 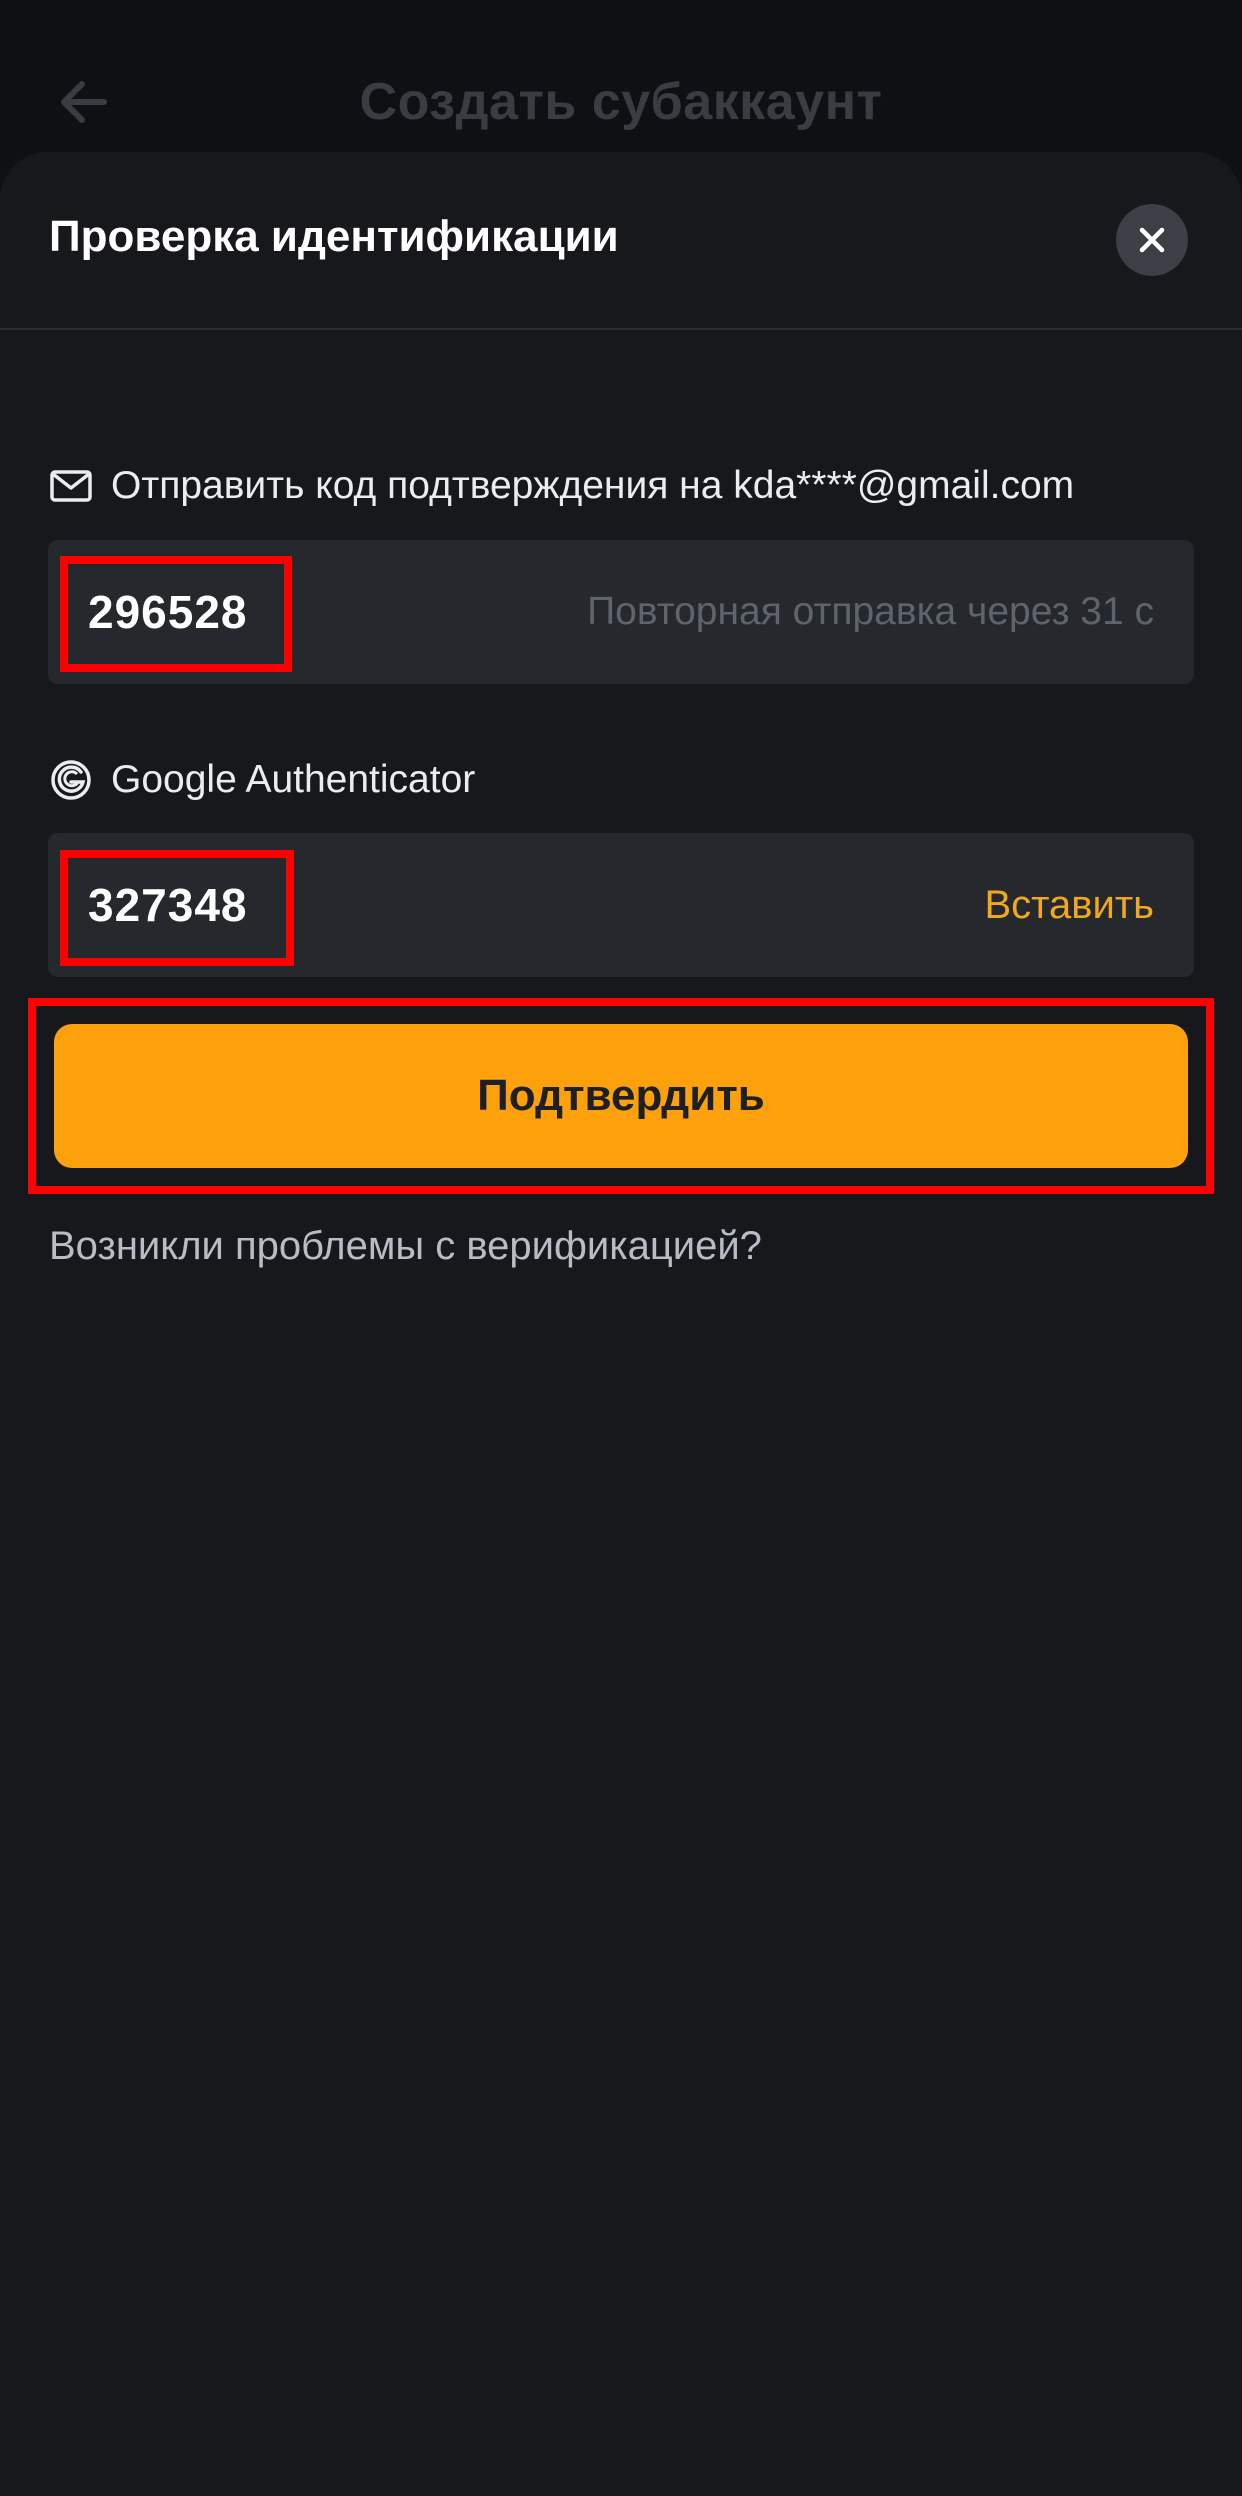 I want to click on close-icon, so click(x=1152, y=240).